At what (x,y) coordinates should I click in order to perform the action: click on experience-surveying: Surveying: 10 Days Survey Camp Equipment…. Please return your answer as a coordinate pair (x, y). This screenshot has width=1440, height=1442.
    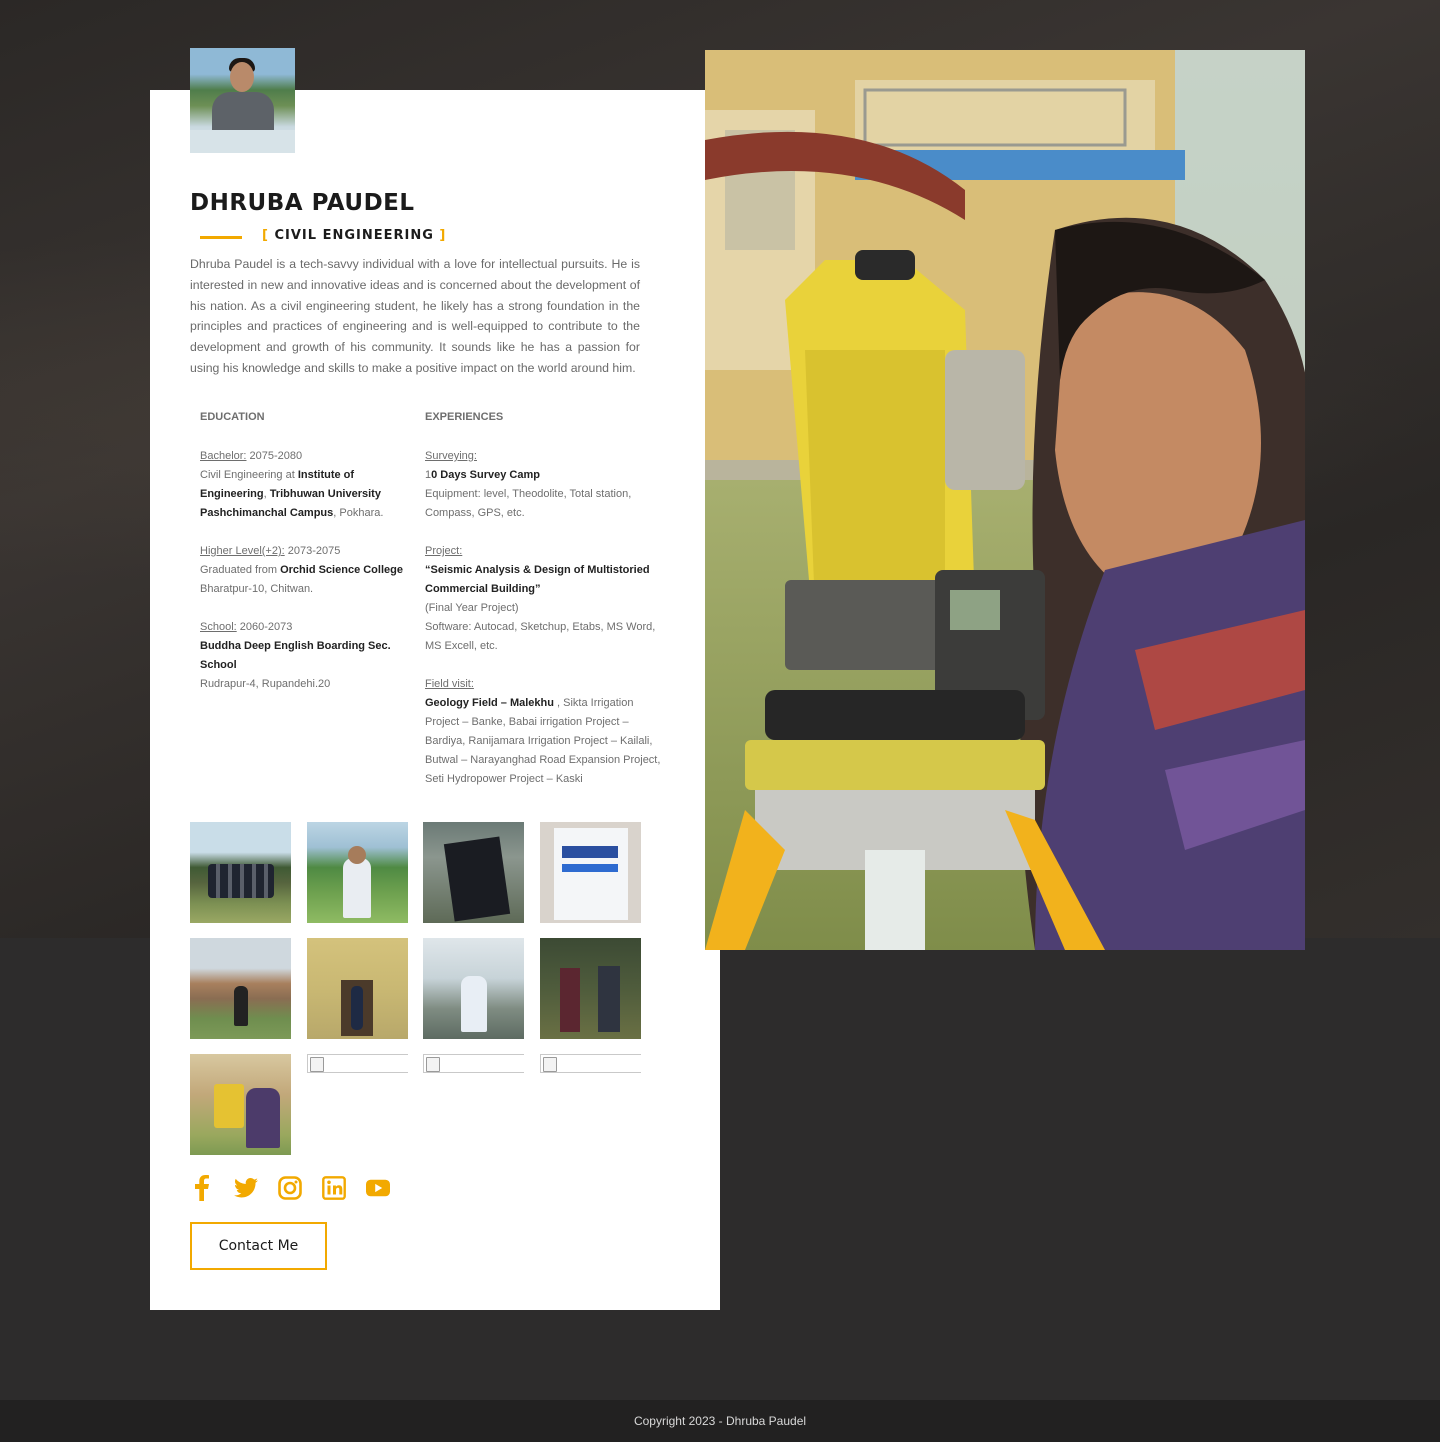
    Looking at the image, I should click on (528, 484).